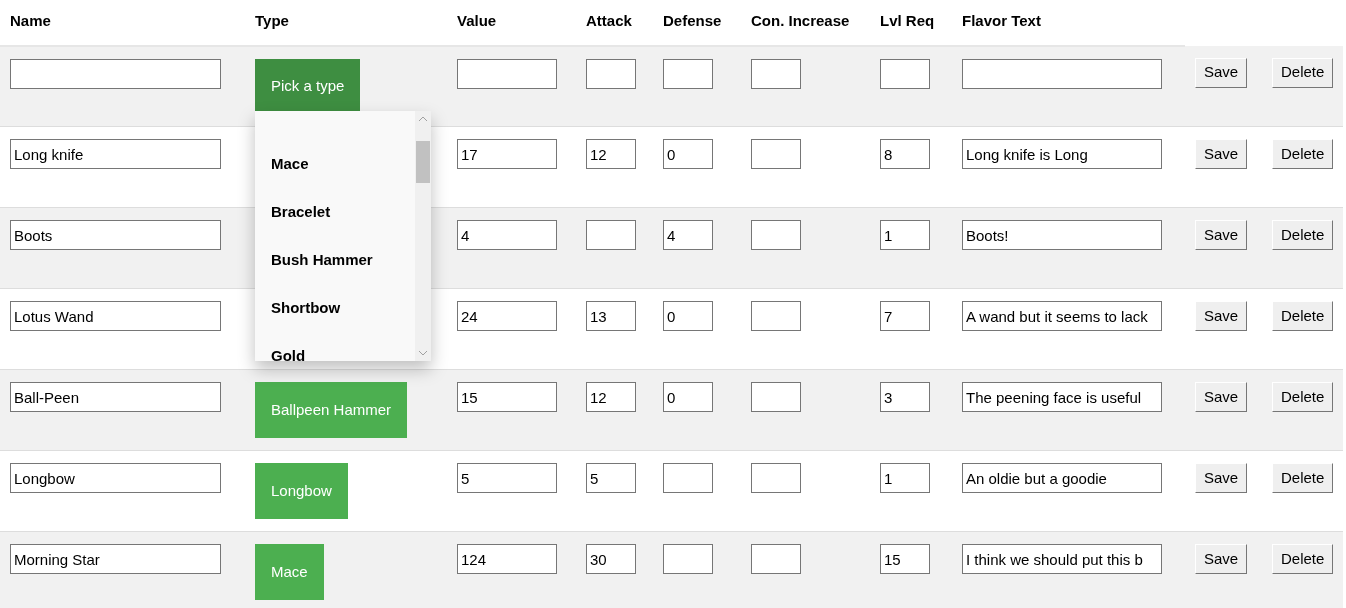  I want to click on scrollbar, so click(423, 236).